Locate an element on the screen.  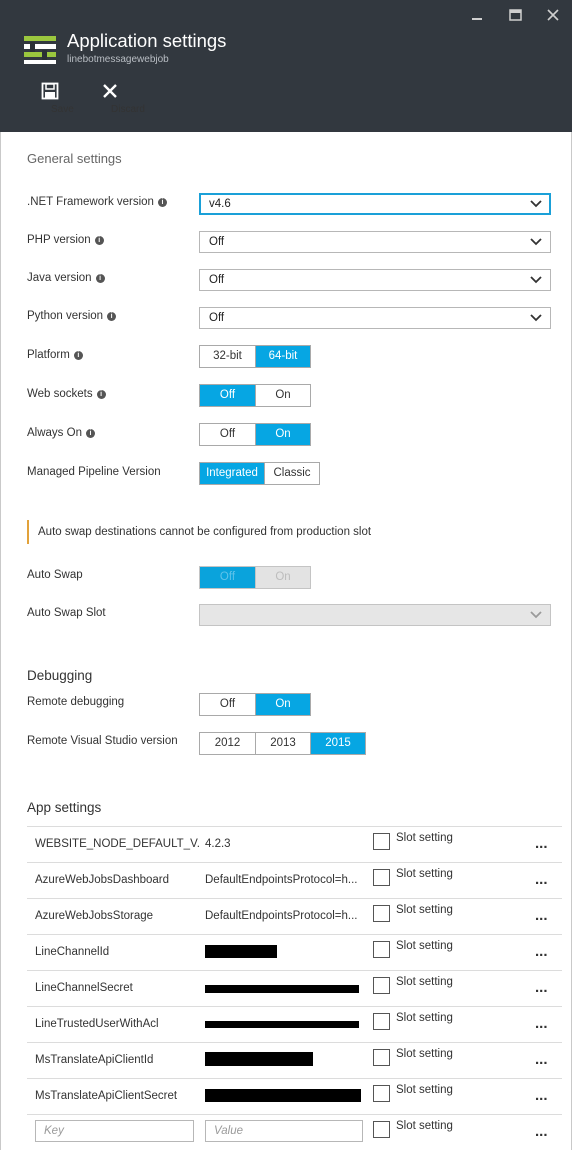
python-version-select: Off is located at coordinates (375, 318).